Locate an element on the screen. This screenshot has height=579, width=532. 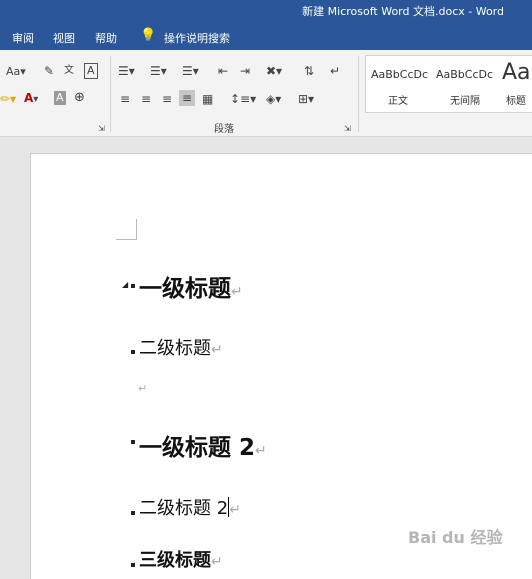
line-spacing-button: ↕≡▾ is located at coordinates (243, 99).